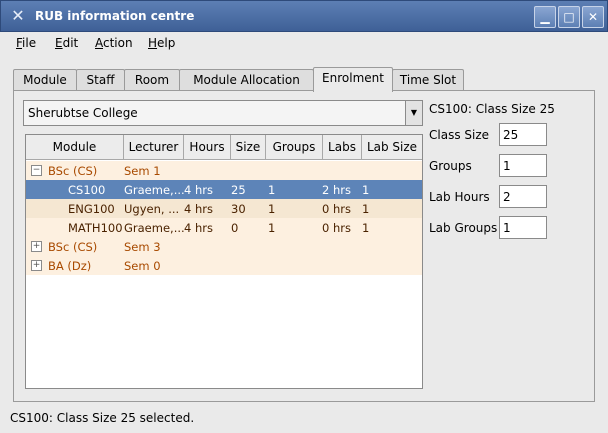 The image size is (608, 433). I want to click on column-header-size: Size, so click(248, 147).